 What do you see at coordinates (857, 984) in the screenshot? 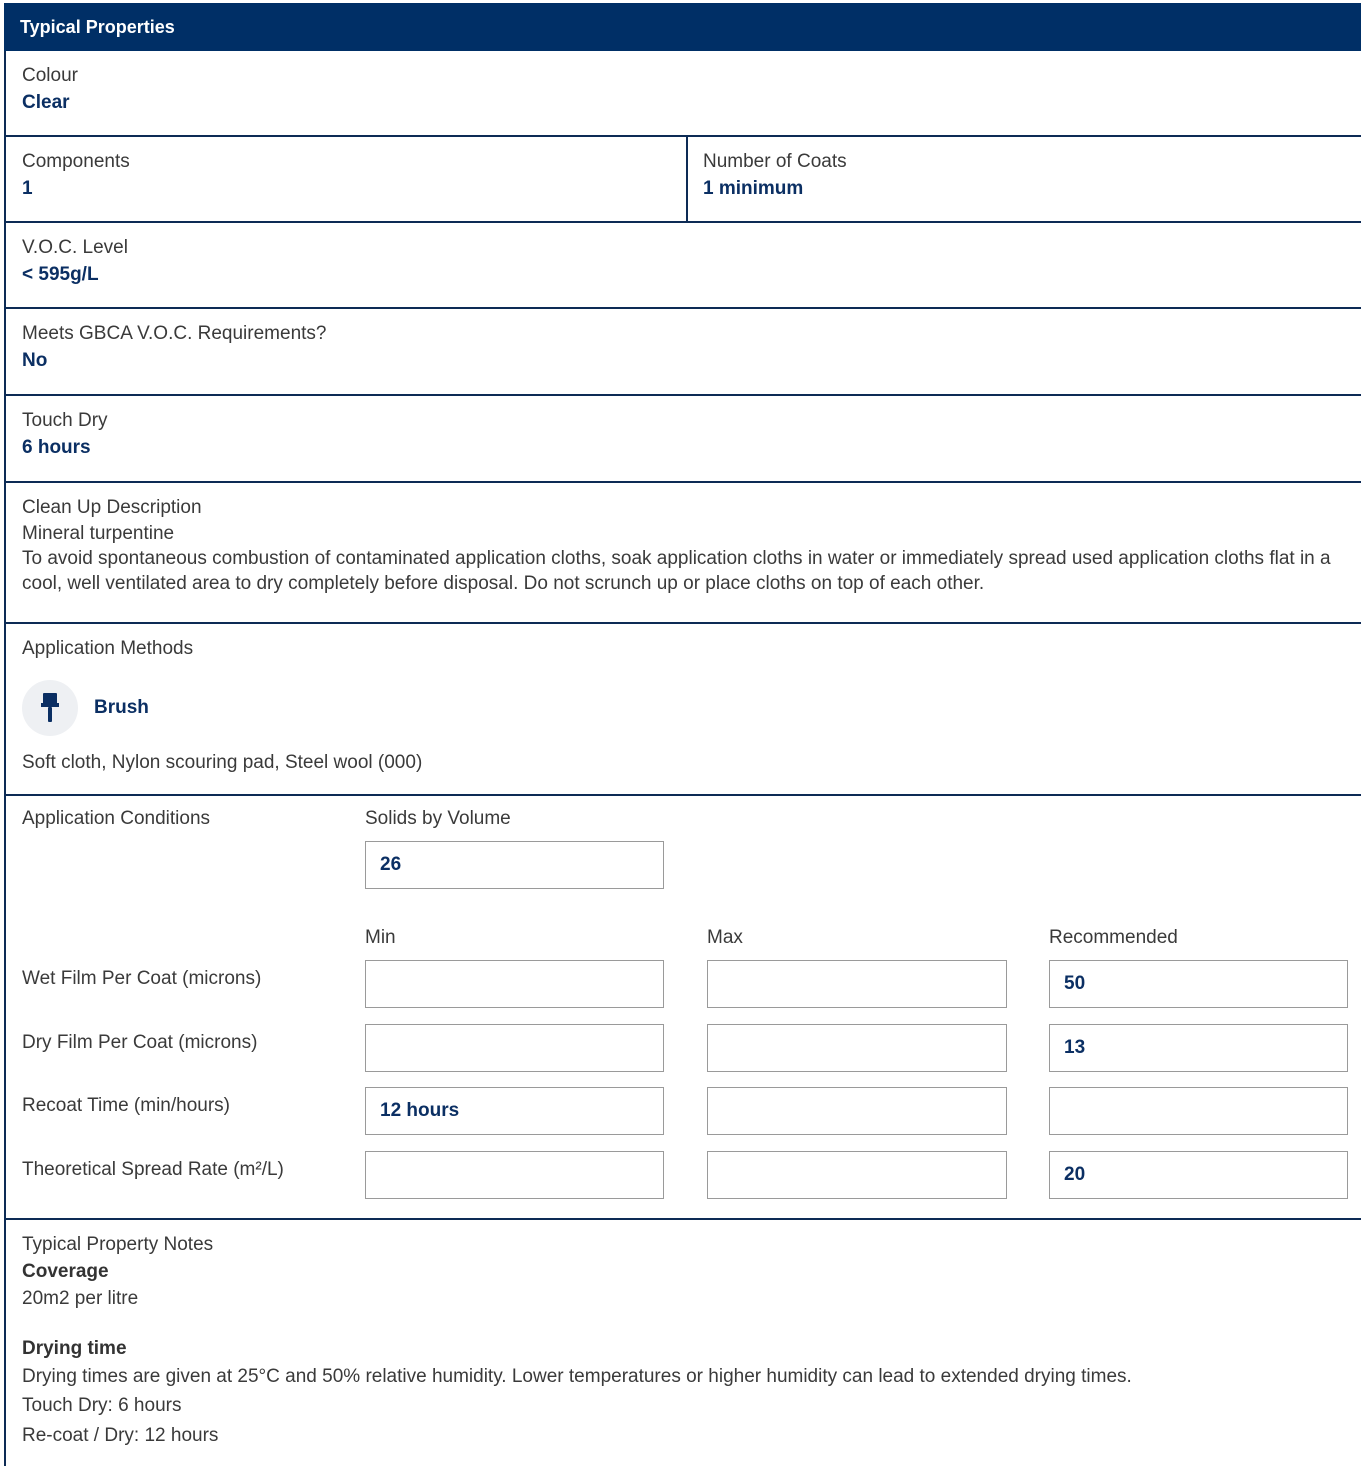
I see `wet-film-max-field` at bounding box center [857, 984].